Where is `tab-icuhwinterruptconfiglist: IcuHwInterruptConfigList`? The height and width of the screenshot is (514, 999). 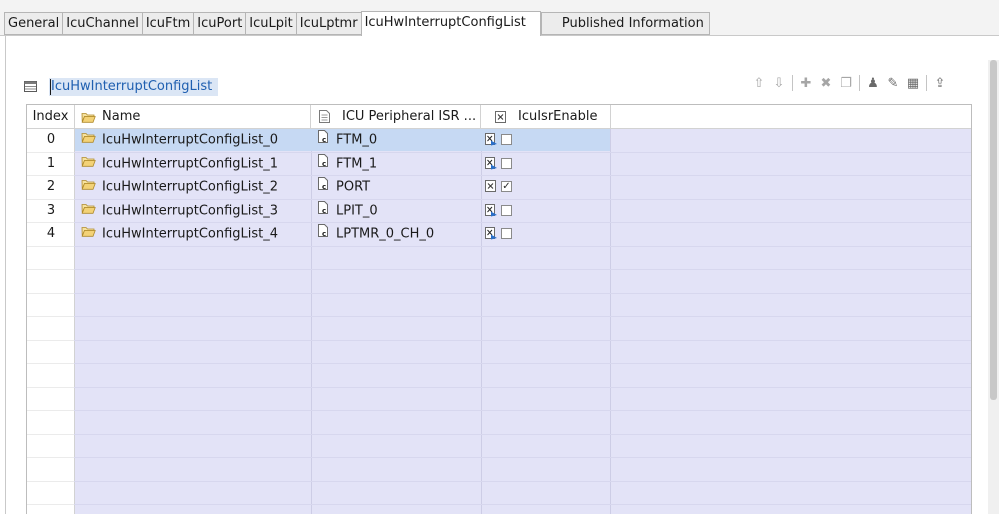 tab-icuhwinterruptconfiglist: IcuHwInterruptConfigList is located at coordinates (450, 23).